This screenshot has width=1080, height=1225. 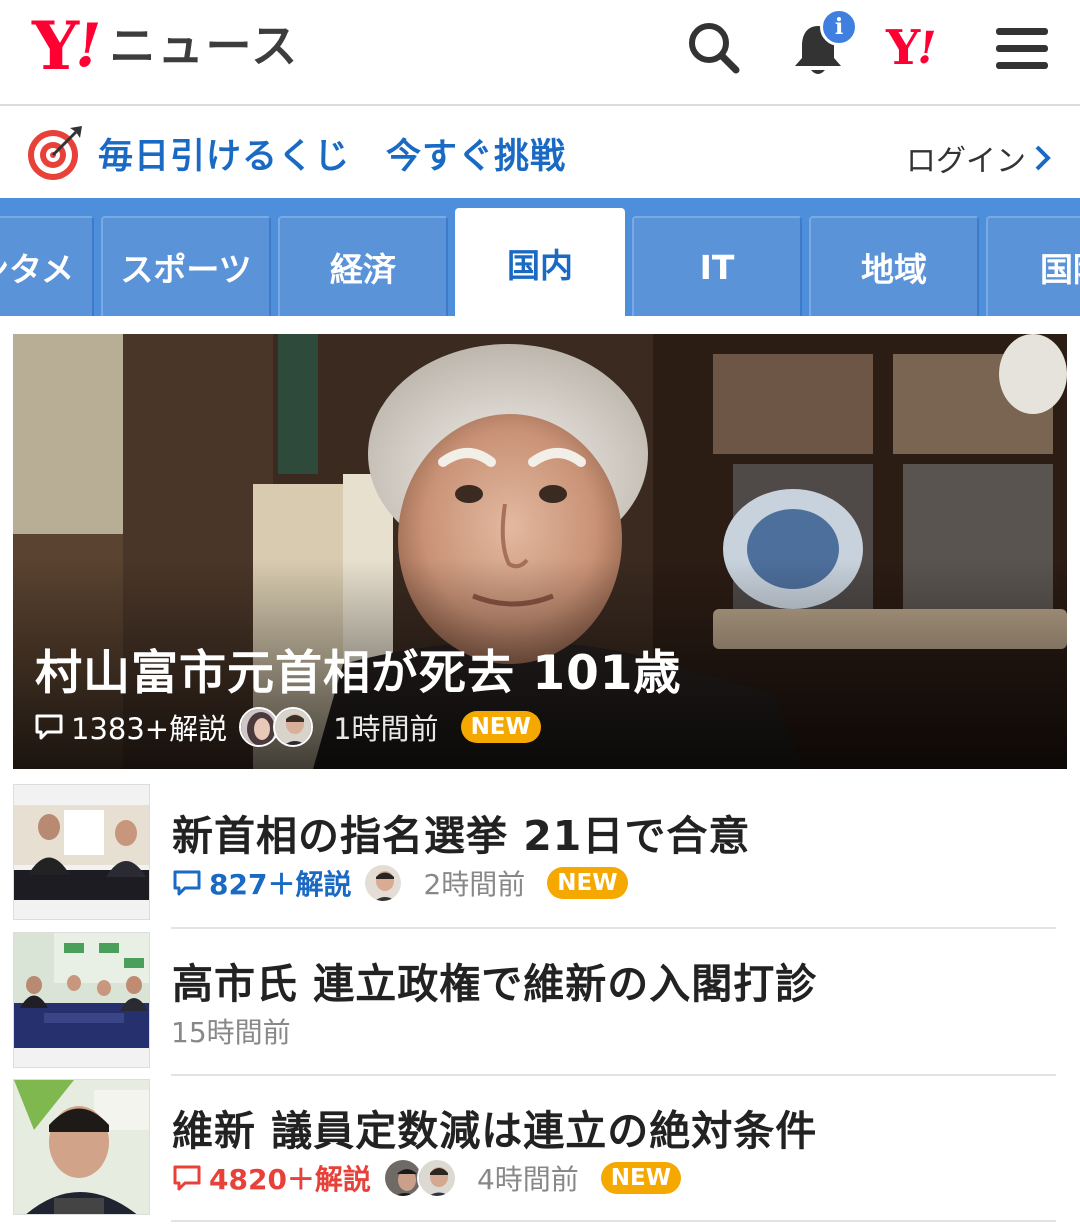 What do you see at coordinates (149, 729) in the screenshot?
I see `comment-count: 1383+解説` at bounding box center [149, 729].